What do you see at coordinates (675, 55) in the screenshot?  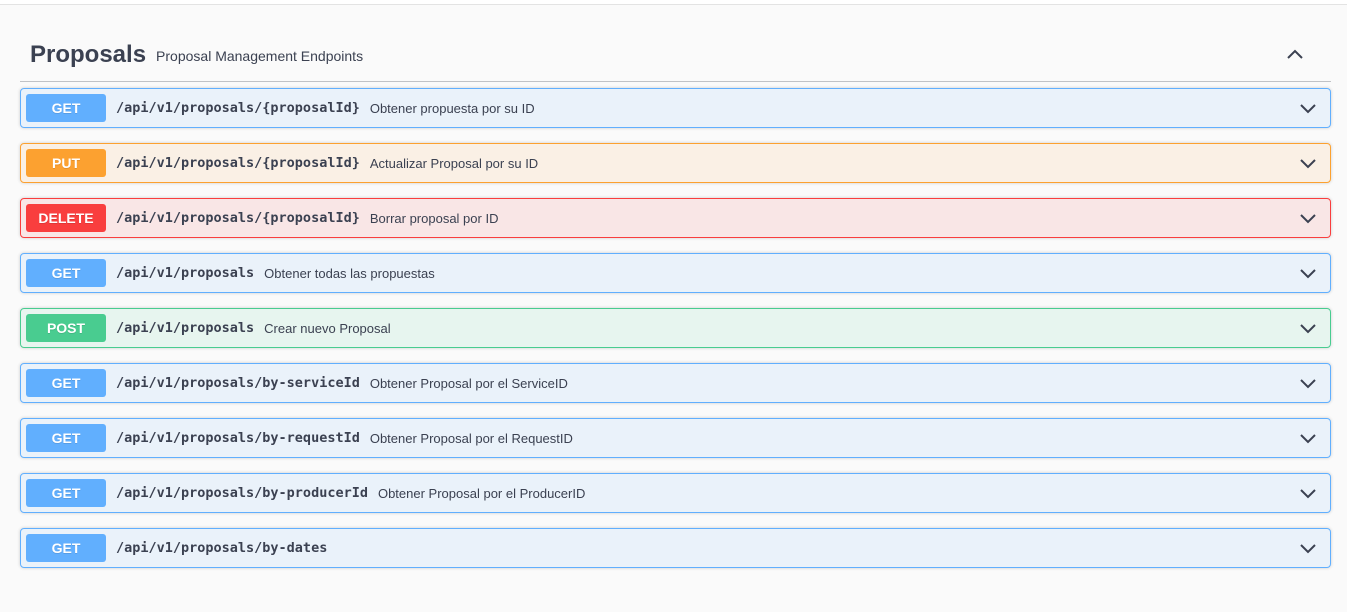 I see `section-header: Proposals Proposal Management Endpoints` at bounding box center [675, 55].